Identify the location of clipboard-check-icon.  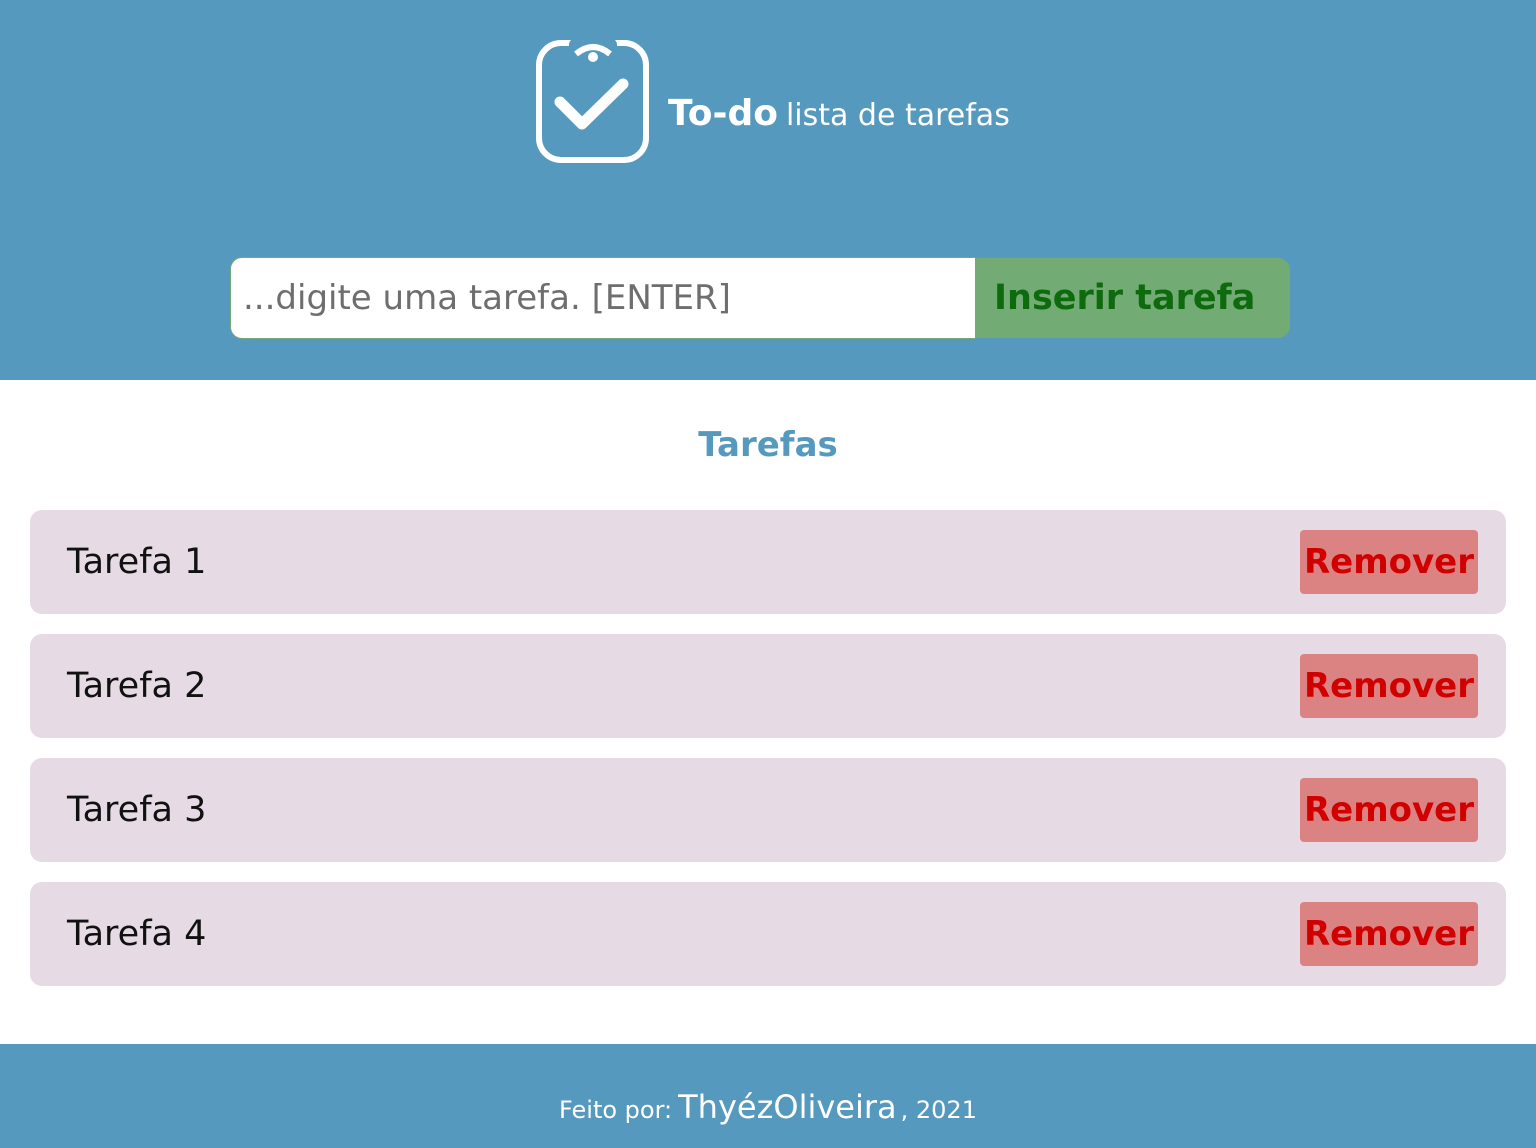
(592, 100).